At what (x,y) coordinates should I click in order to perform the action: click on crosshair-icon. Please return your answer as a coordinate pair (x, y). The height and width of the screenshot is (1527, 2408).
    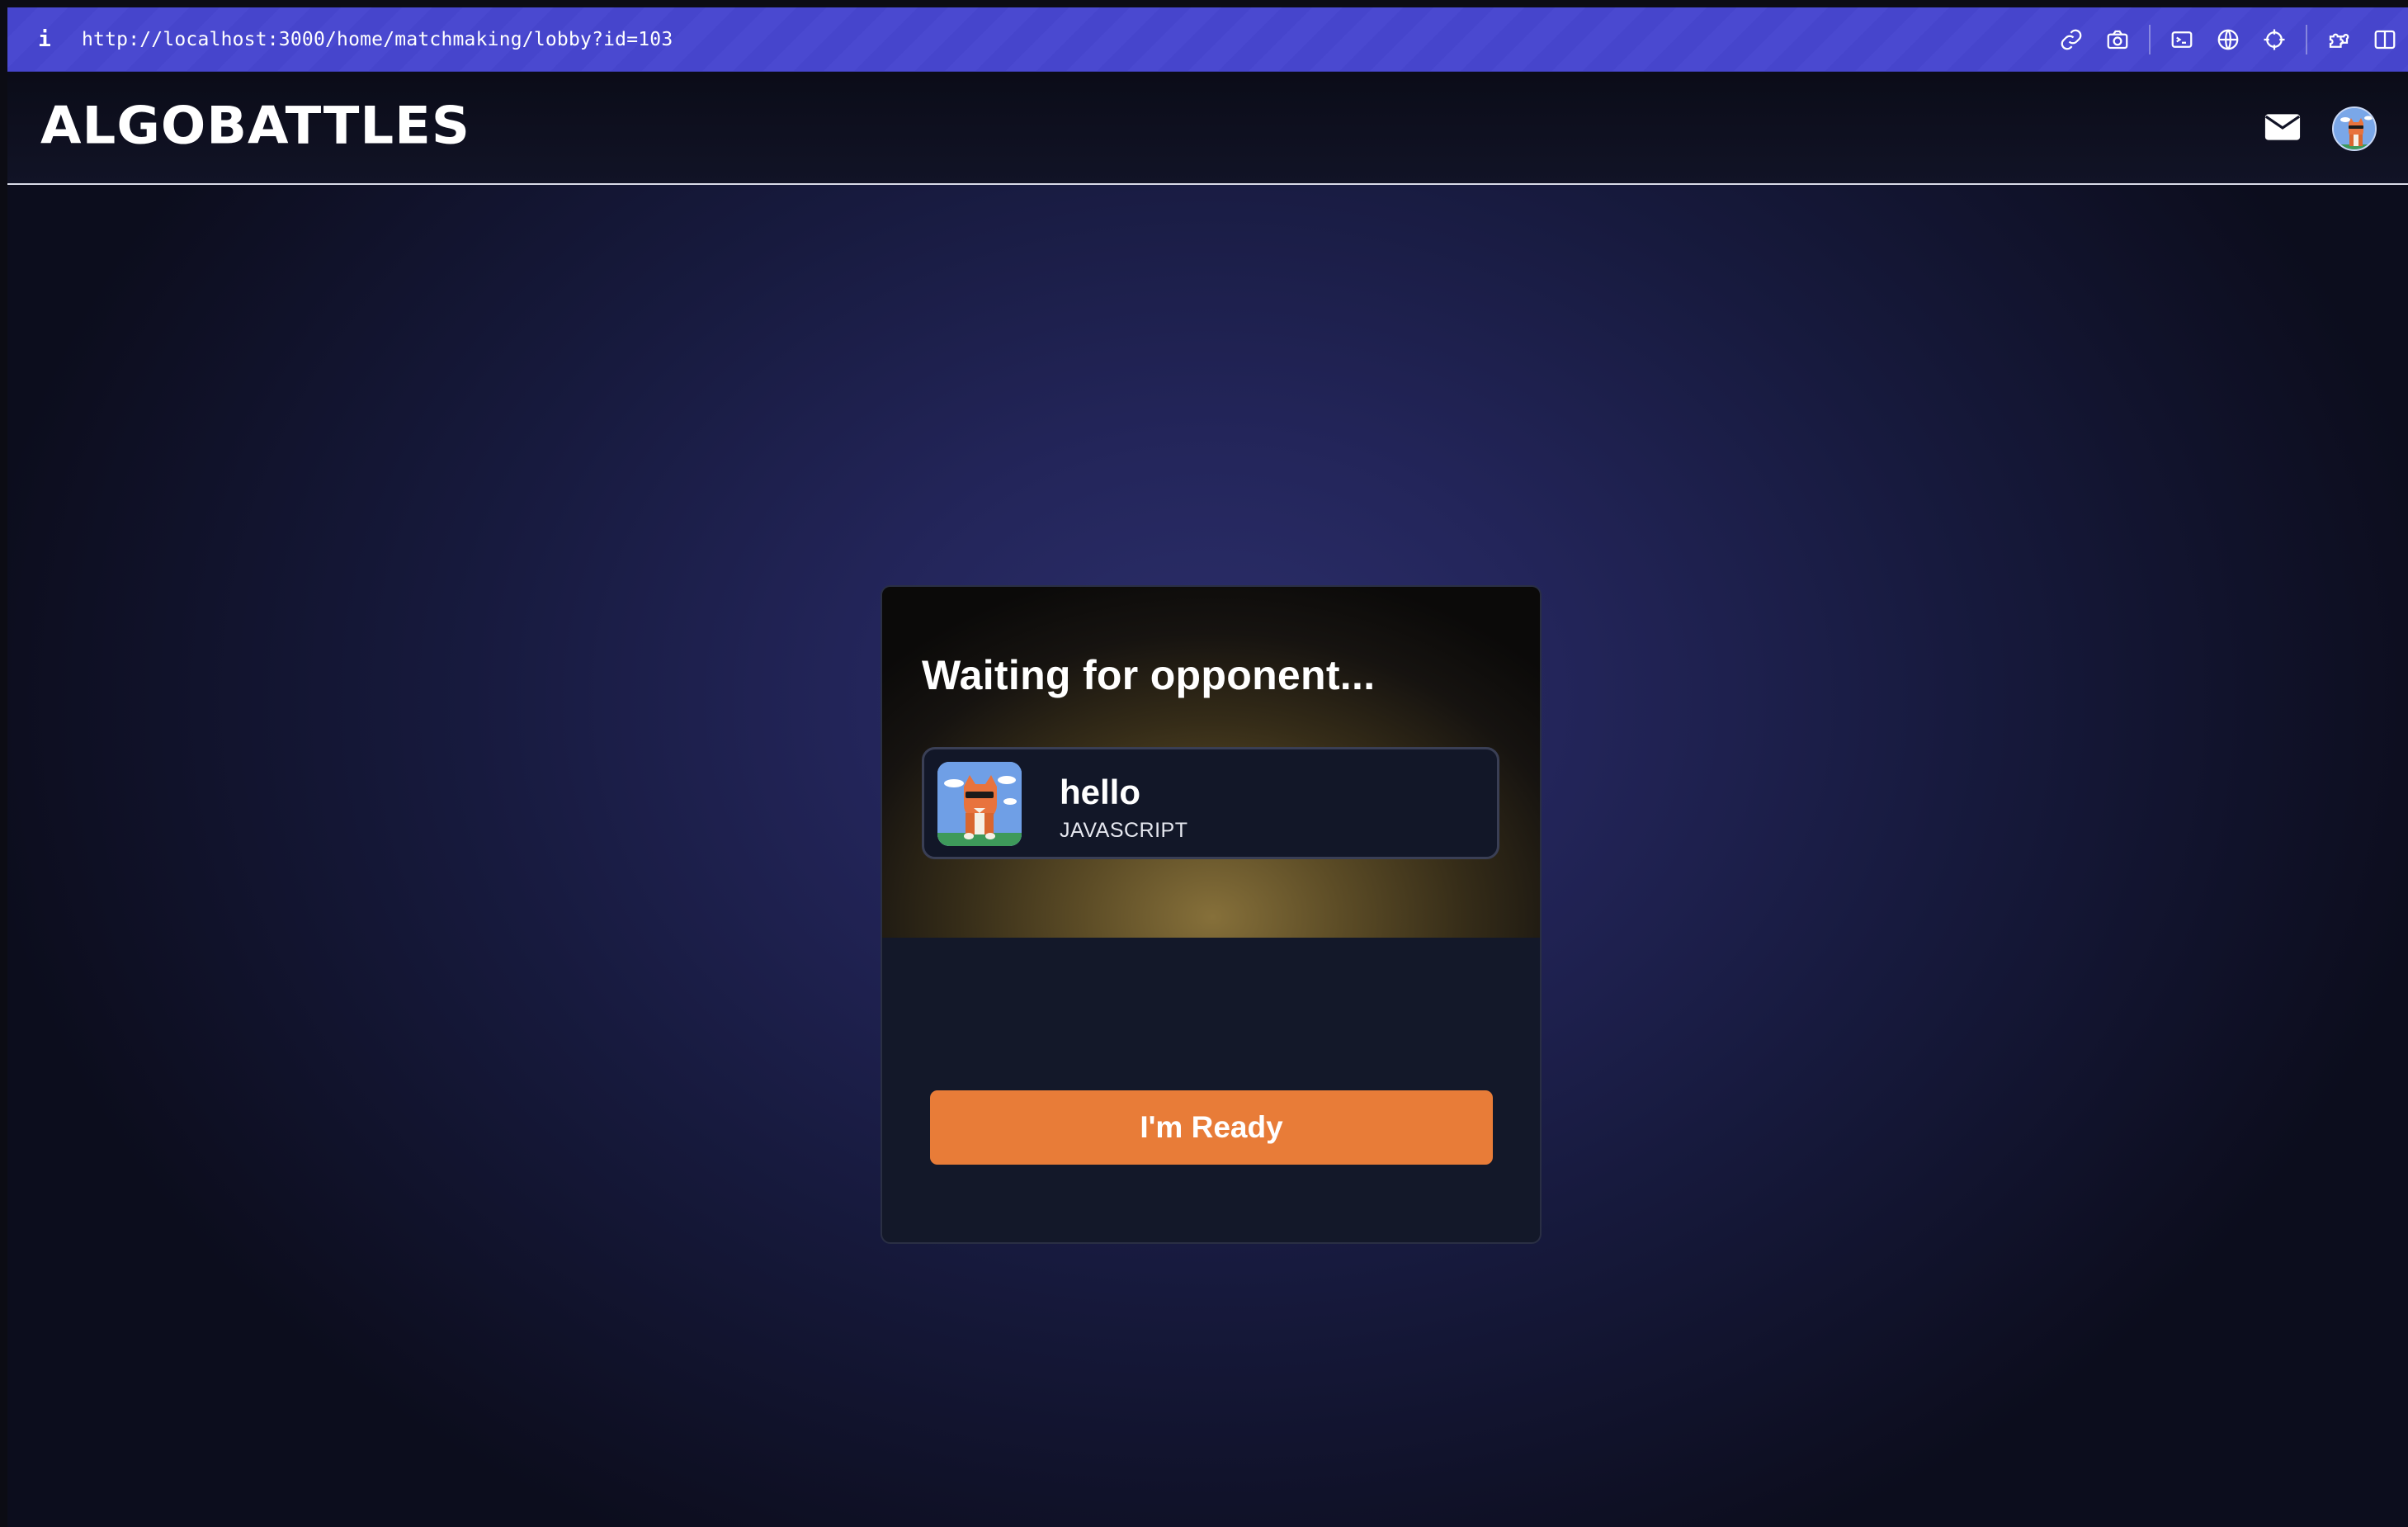
    Looking at the image, I should click on (2274, 39).